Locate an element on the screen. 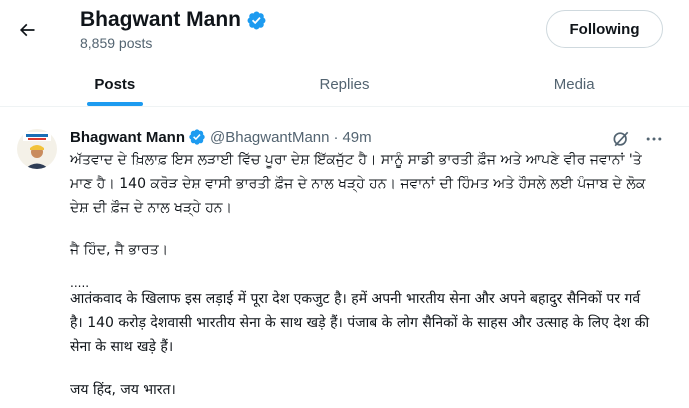 The height and width of the screenshot is (408, 689). profile-tabs: Posts Replies Media is located at coordinates (344, 84).